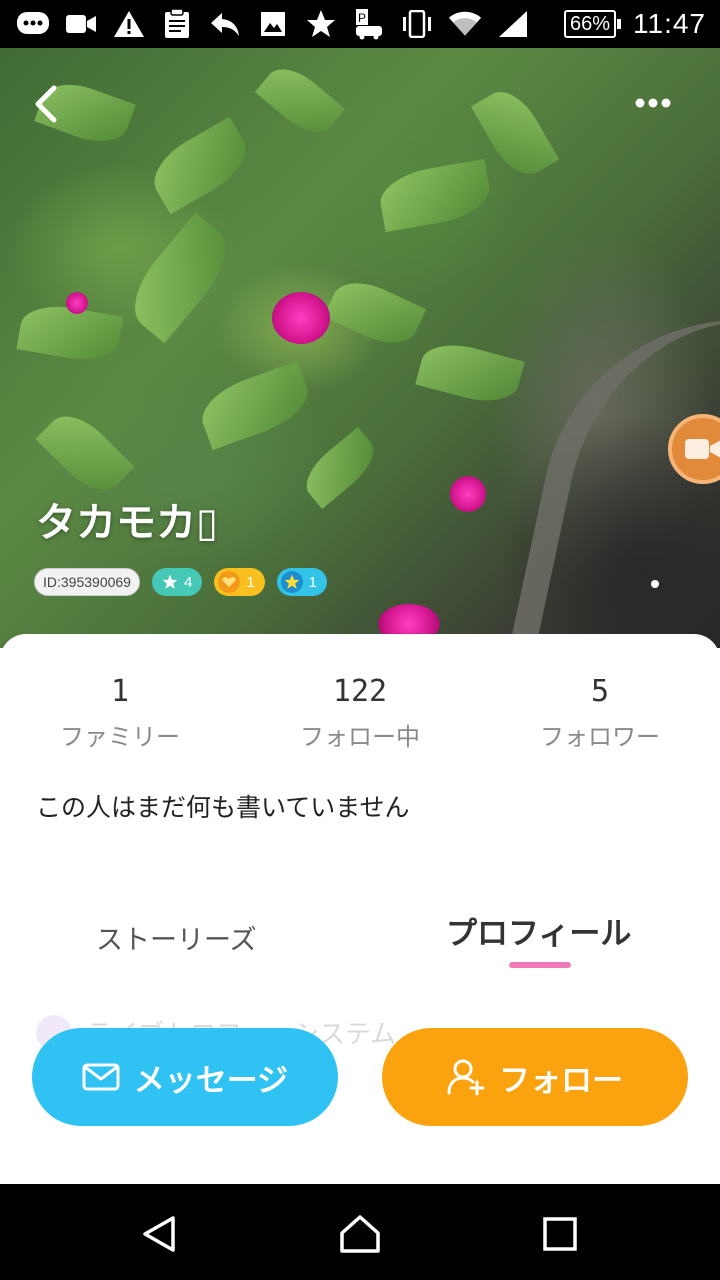  What do you see at coordinates (538, 930) in the screenshot?
I see `tab-profile: プロフィール` at bounding box center [538, 930].